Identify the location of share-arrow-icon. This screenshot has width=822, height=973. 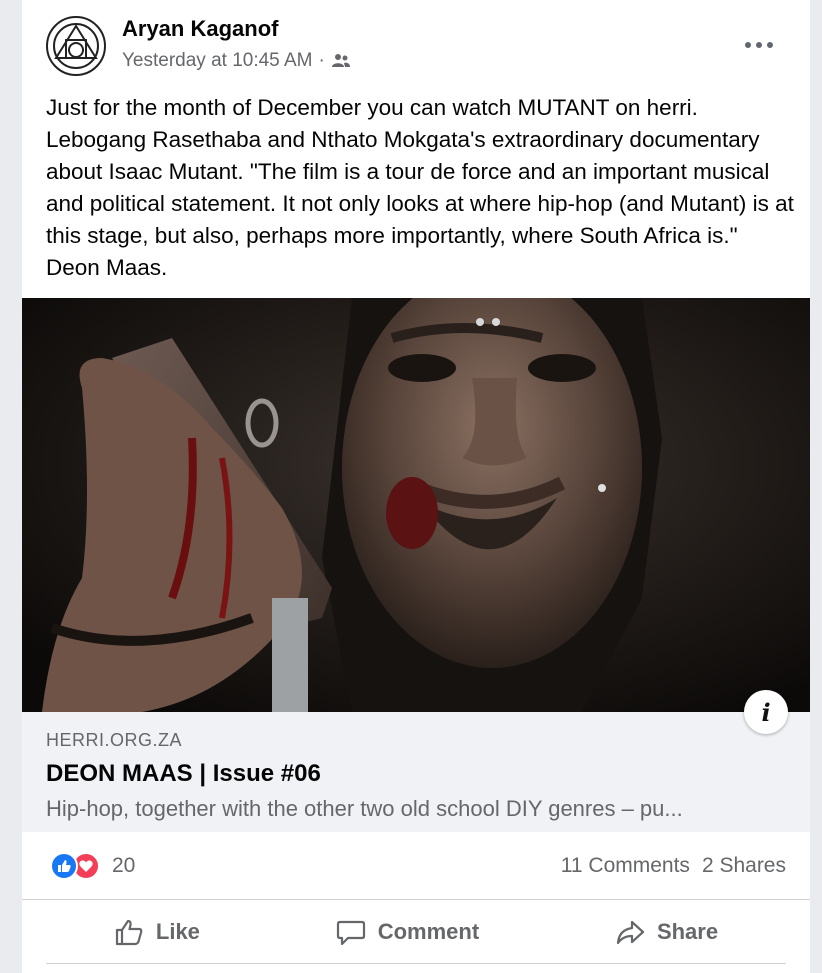
(630, 932).